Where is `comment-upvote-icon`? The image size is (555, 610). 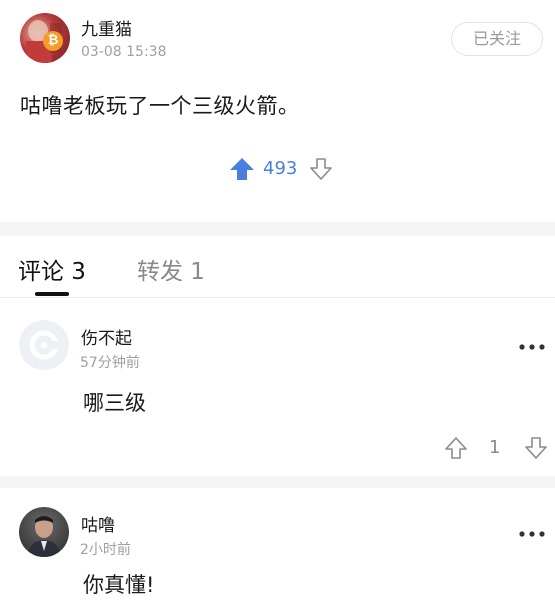 comment-upvote-icon is located at coordinates (456, 448).